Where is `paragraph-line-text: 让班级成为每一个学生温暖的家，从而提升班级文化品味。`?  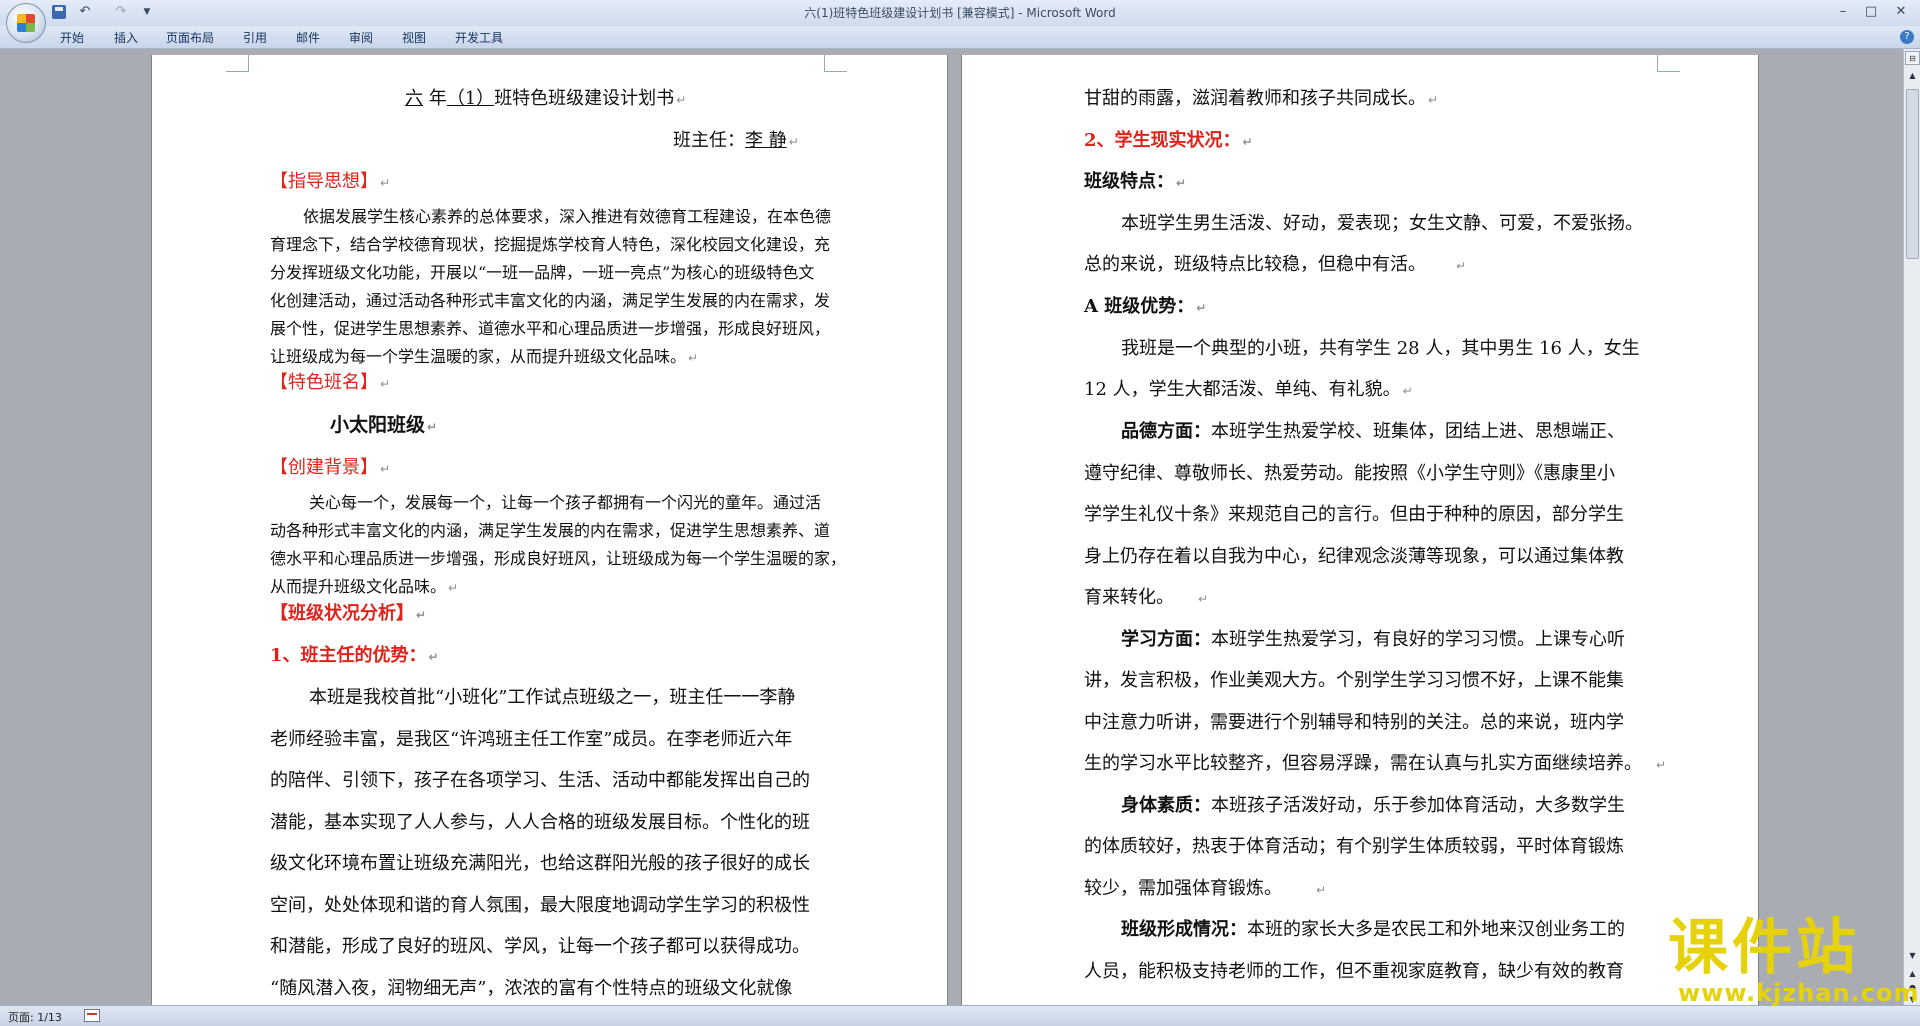 paragraph-line-text: 让班级成为每一个学生温暖的家，从而提升班级文化品味。 is located at coordinates (478, 356).